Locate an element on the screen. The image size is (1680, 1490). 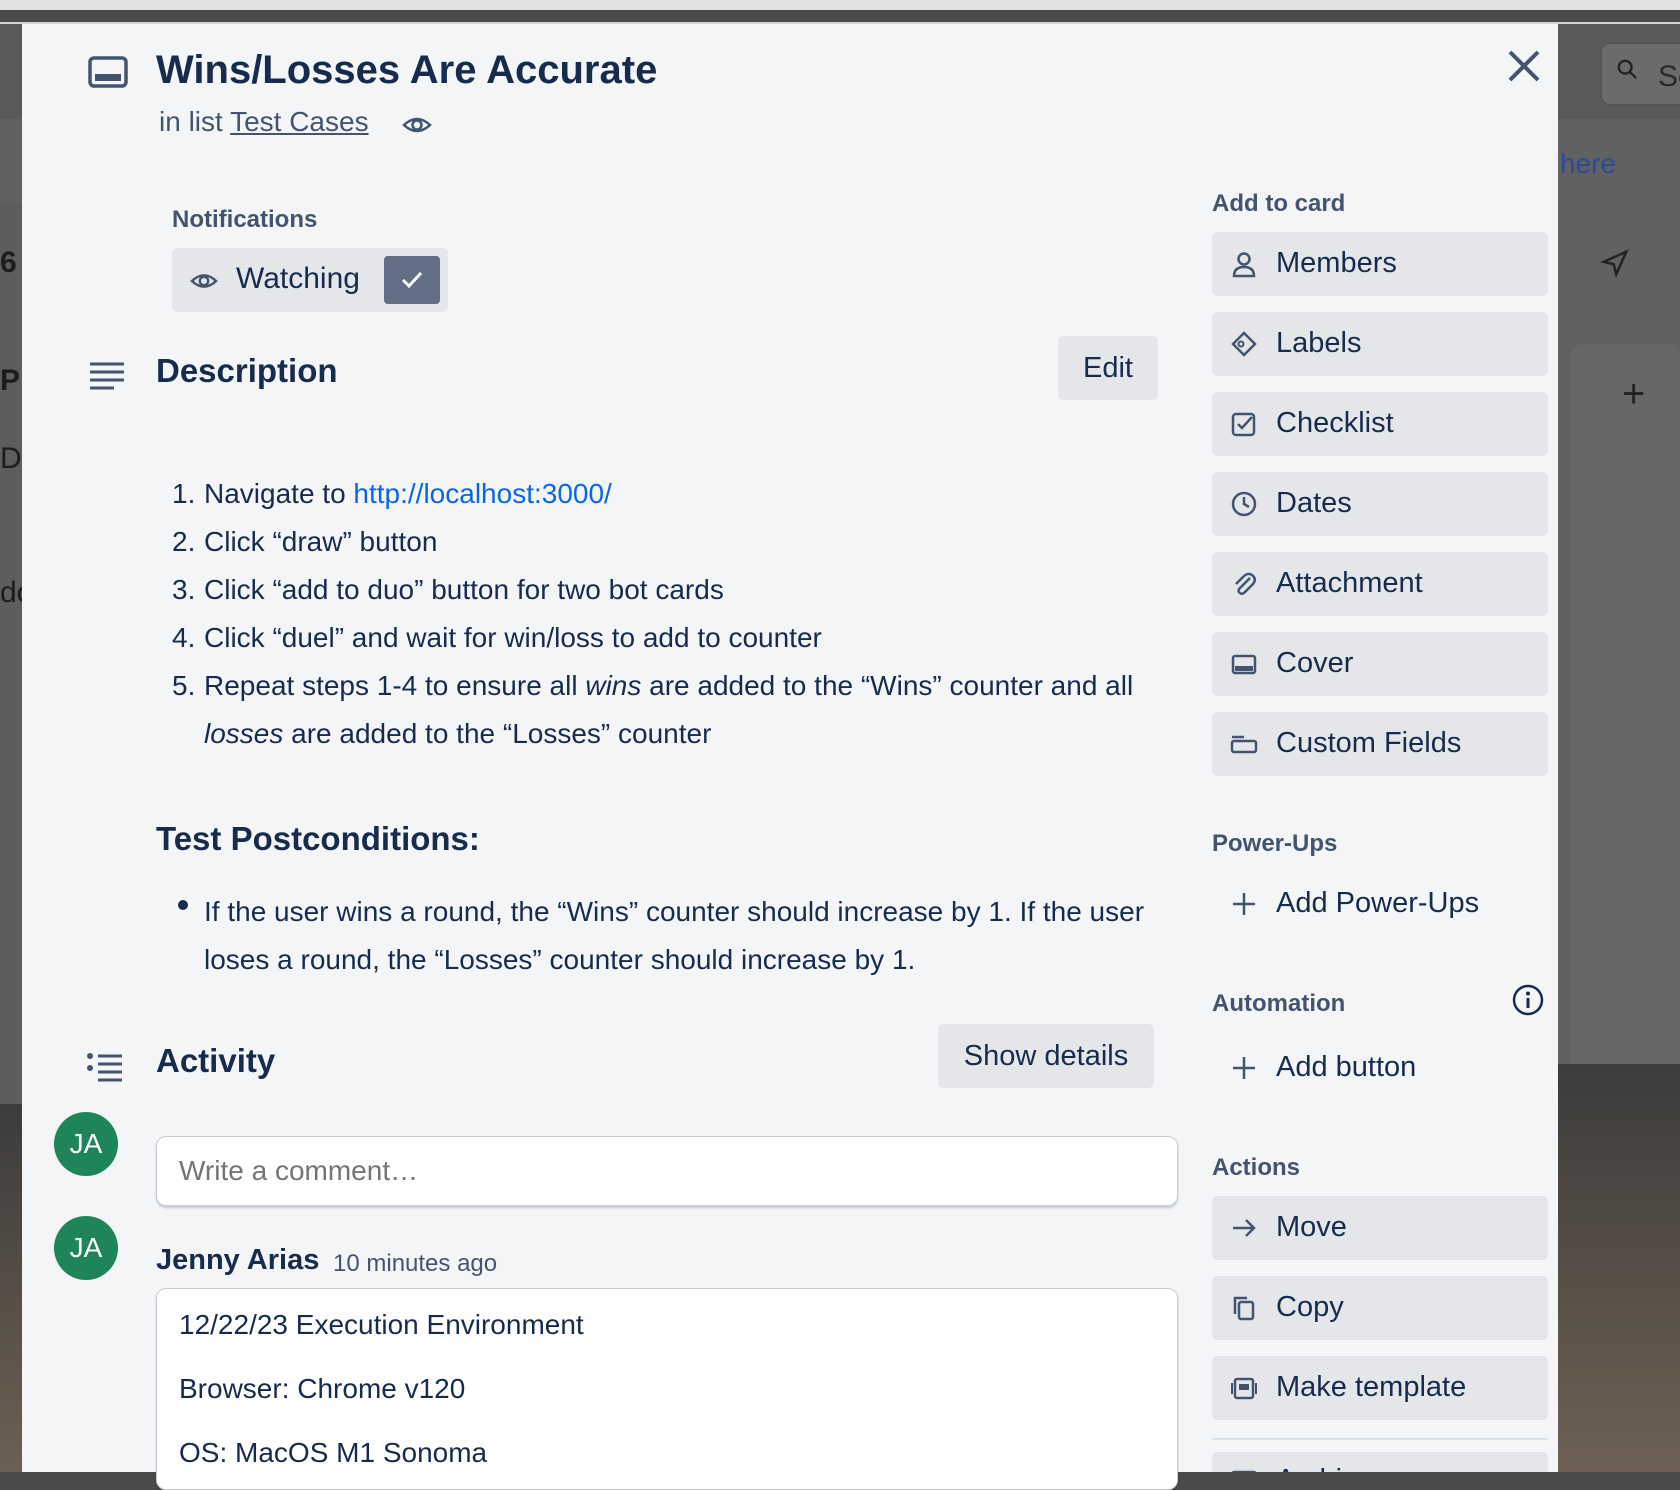
archive-button: Archive is located at coordinates (1380, 1462).